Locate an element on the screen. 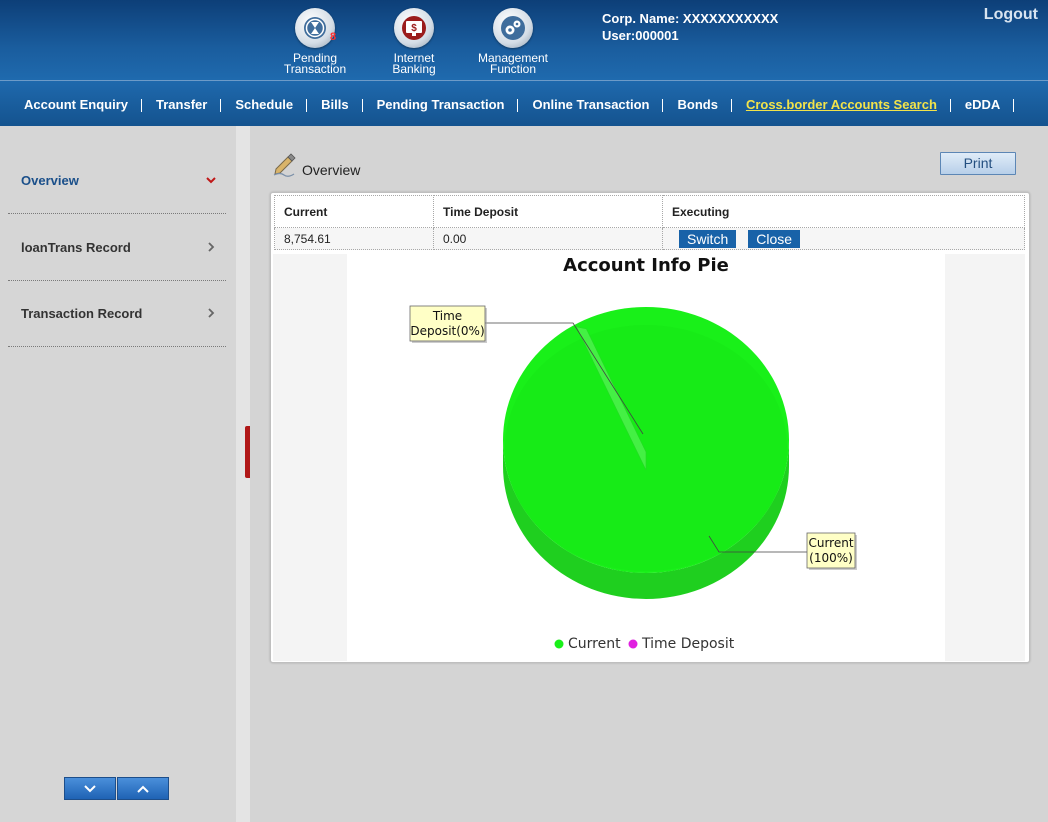 Image resolution: width=1048 pixels, height=822 pixels. nav-transfer: Transfer is located at coordinates (182, 104).